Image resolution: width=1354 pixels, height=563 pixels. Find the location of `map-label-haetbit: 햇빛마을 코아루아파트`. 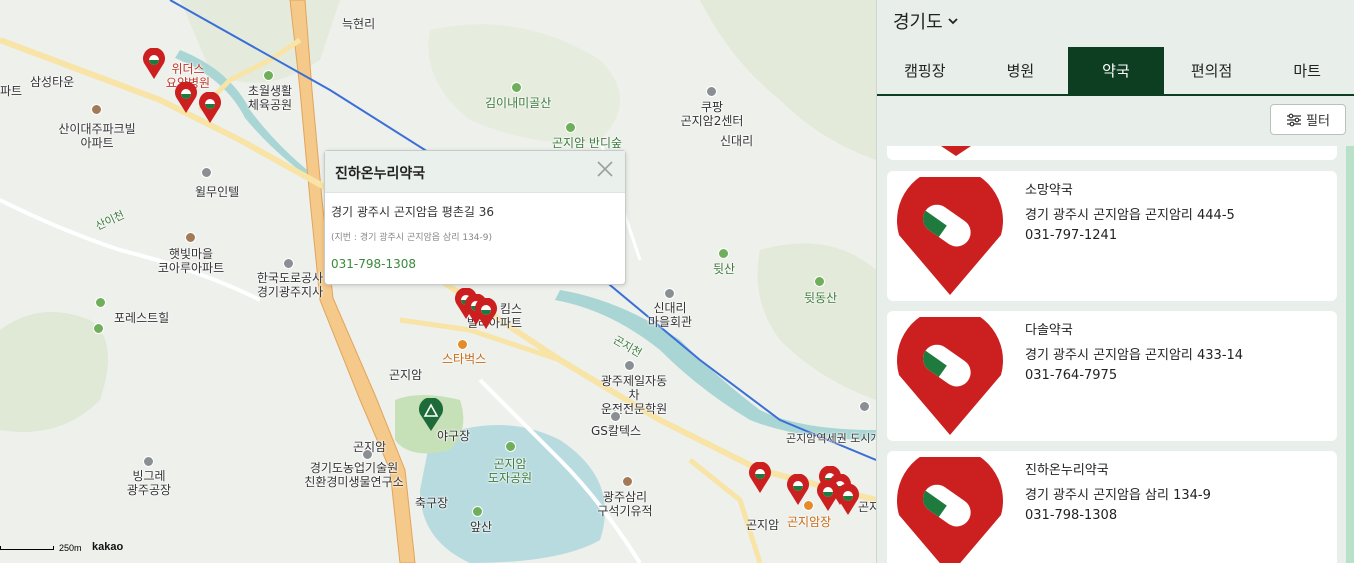

map-label-haetbit: 햇빛마을 코아루아파트 is located at coordinates (191, 261).